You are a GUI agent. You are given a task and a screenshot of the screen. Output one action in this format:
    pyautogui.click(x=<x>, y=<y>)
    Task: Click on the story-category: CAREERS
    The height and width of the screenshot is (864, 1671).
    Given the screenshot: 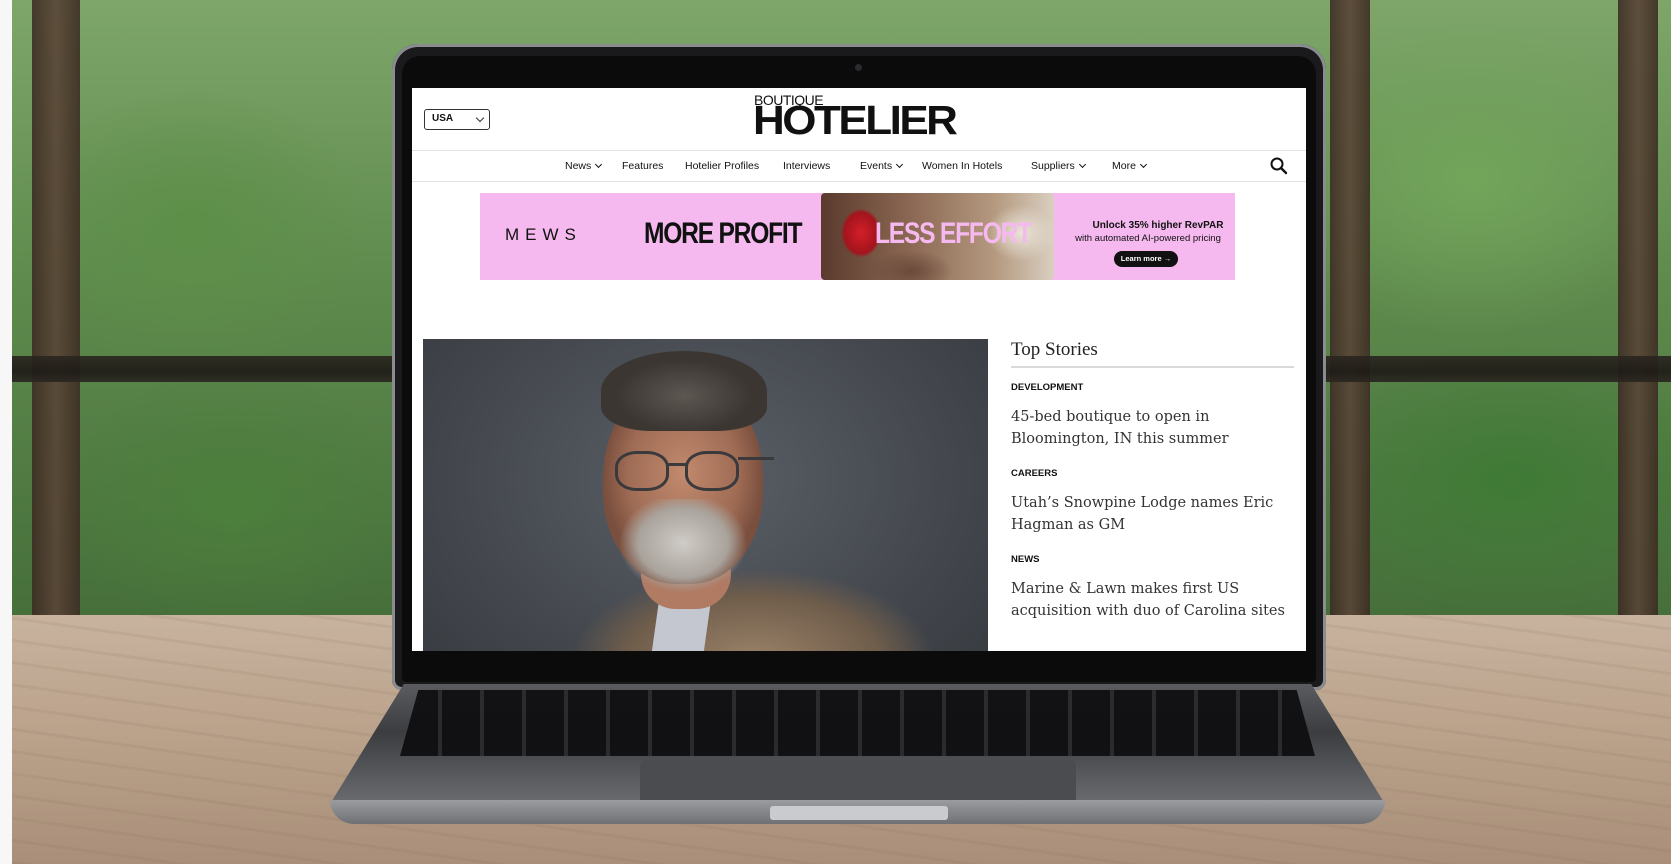 What is the action you would take?
    pyautogui.click(x=1152, y=473)
    